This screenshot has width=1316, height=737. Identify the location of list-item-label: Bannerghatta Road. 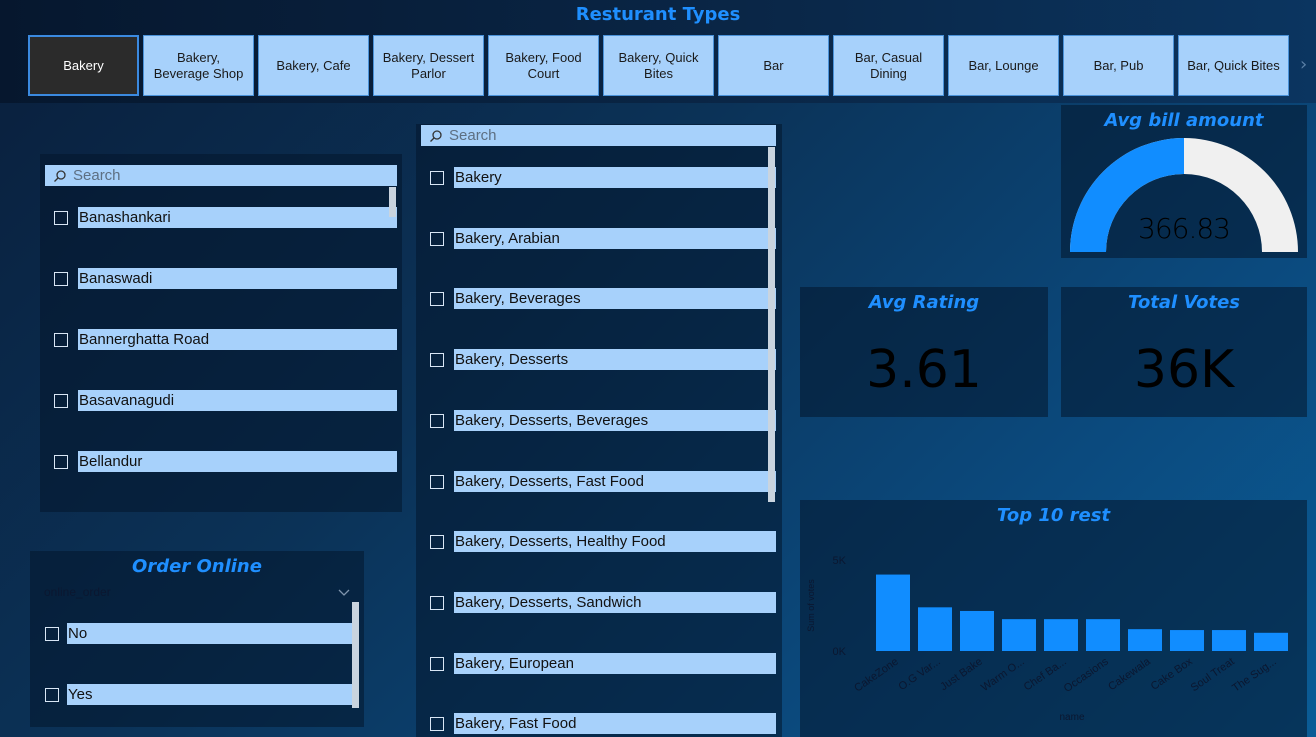
(237, 339).